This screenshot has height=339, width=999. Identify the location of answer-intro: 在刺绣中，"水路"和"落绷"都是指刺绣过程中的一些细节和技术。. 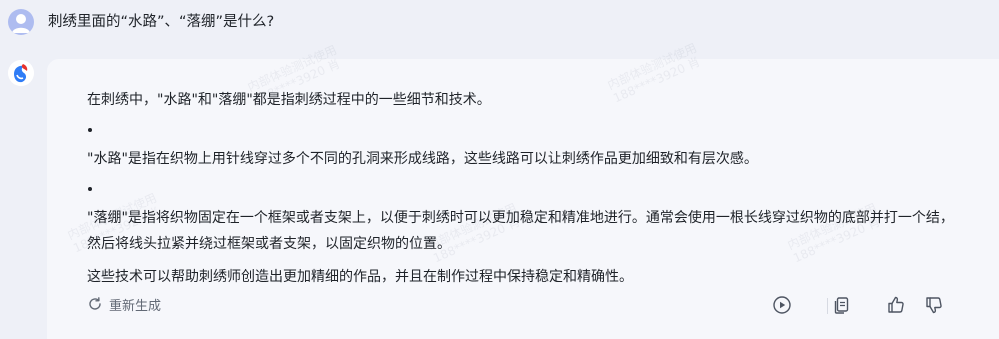
(289, 100).